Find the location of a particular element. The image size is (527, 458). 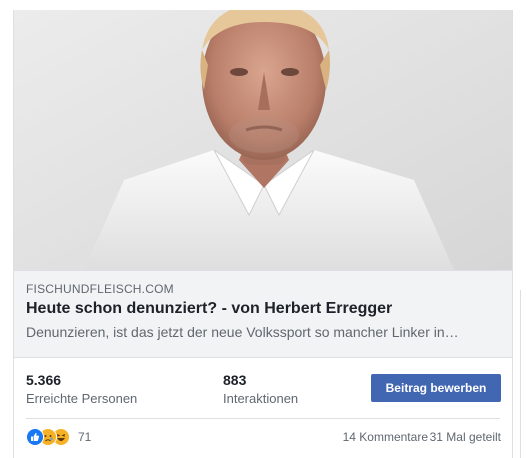

reaction-count: 71 is located at coordinates (84, 437).